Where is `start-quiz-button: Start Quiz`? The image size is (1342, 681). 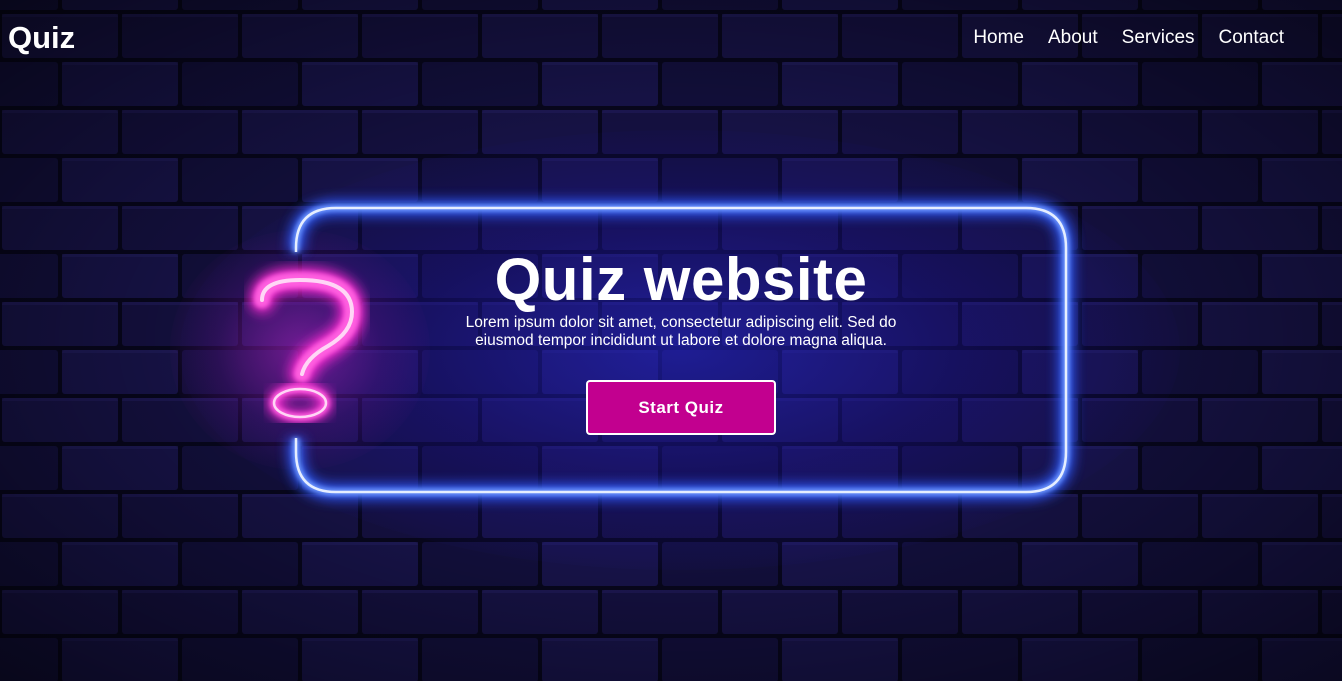
start-quiz-button: Start Quiz is located at coordinates (681, 407).